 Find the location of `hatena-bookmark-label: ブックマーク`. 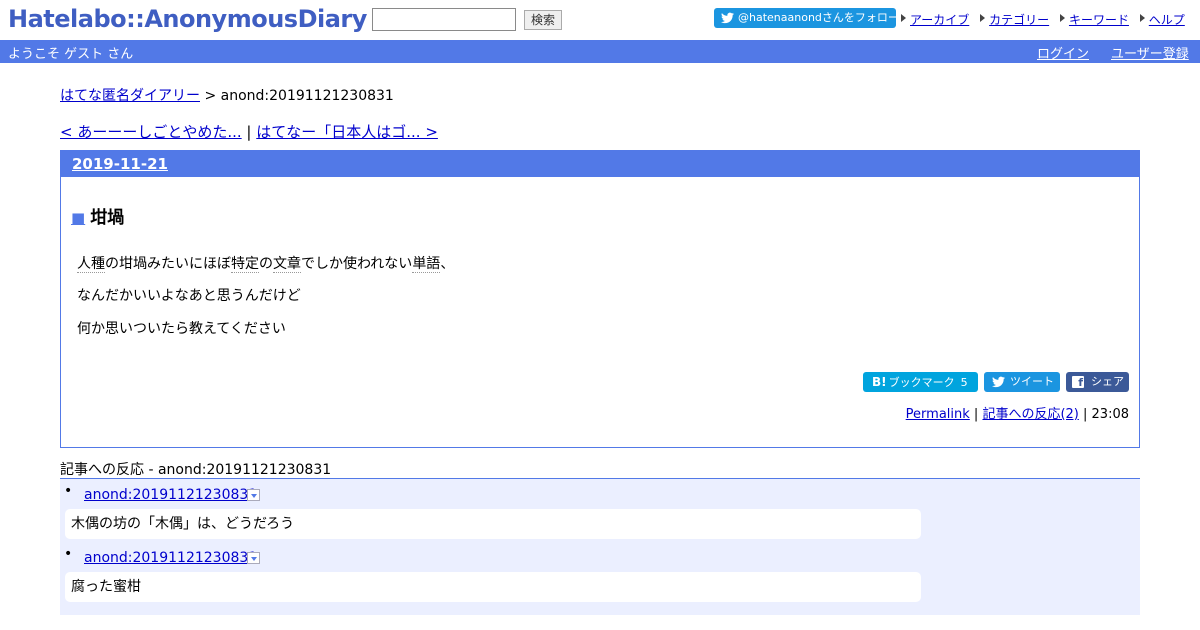

hatena-bookmark-label: ブックマーク is located at coordinates (921, 382).